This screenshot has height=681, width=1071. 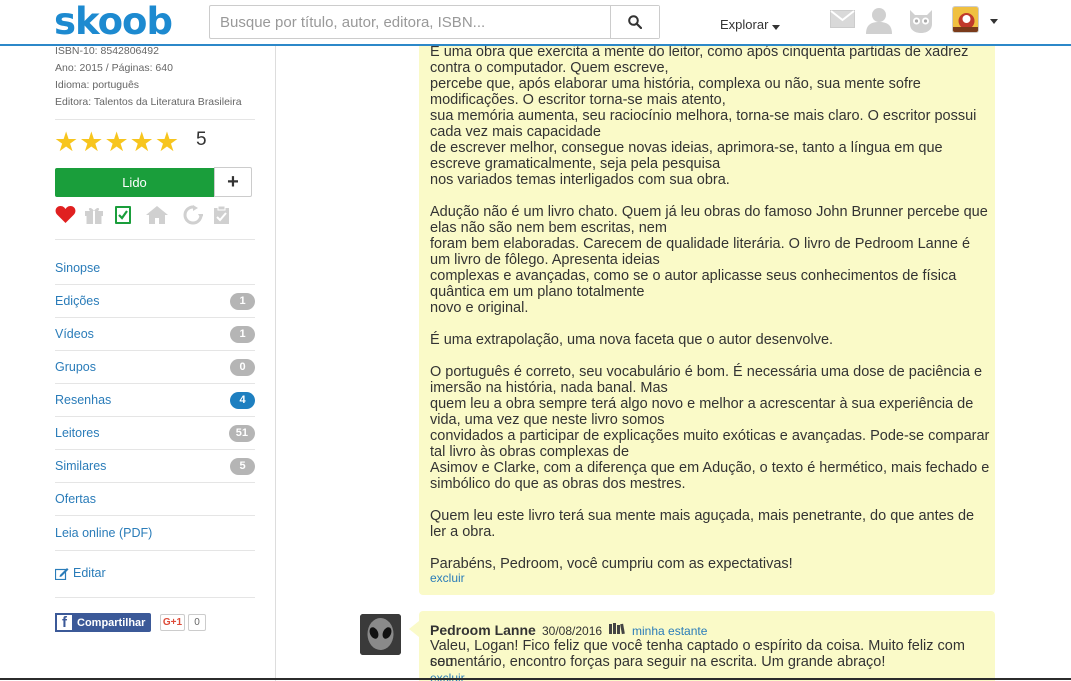 I want to click on sidebar-item-sinopse: Sinopse, so click(x=155, y=268).